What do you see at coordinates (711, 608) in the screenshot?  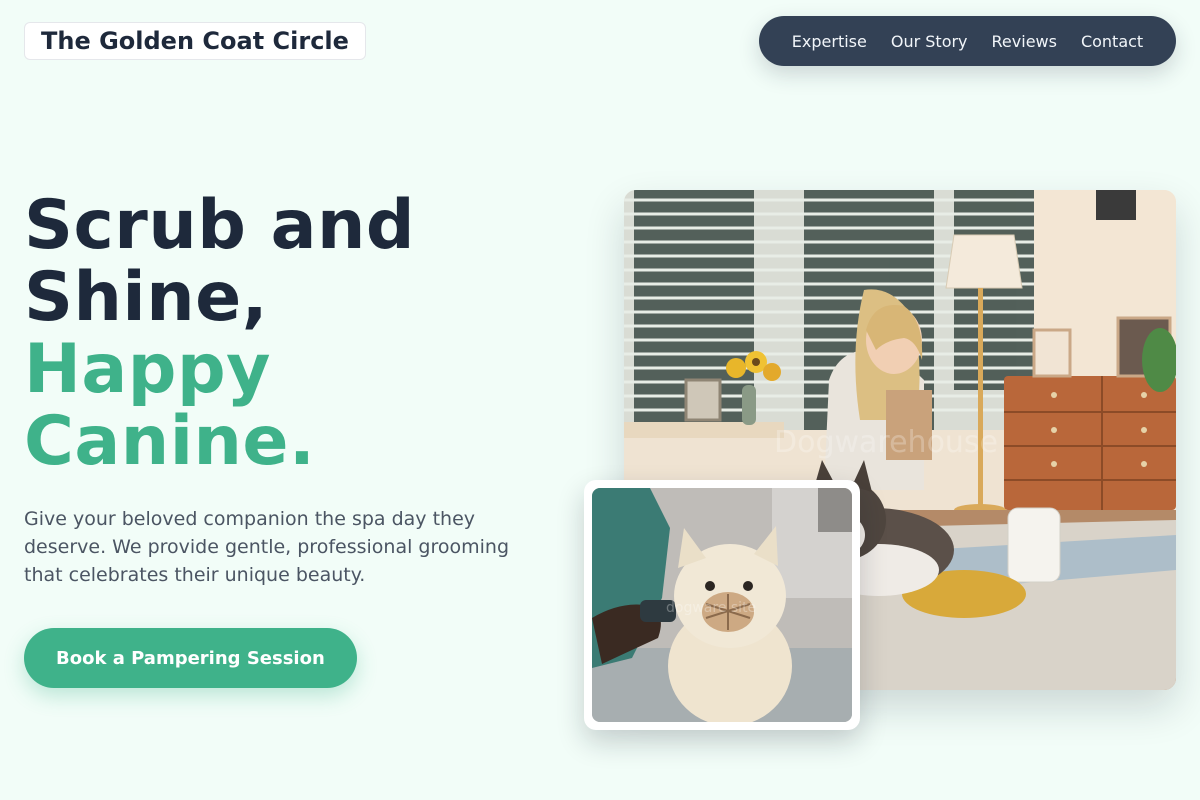 I see `svg-text: dogware site` at bounding box center [711, 608].